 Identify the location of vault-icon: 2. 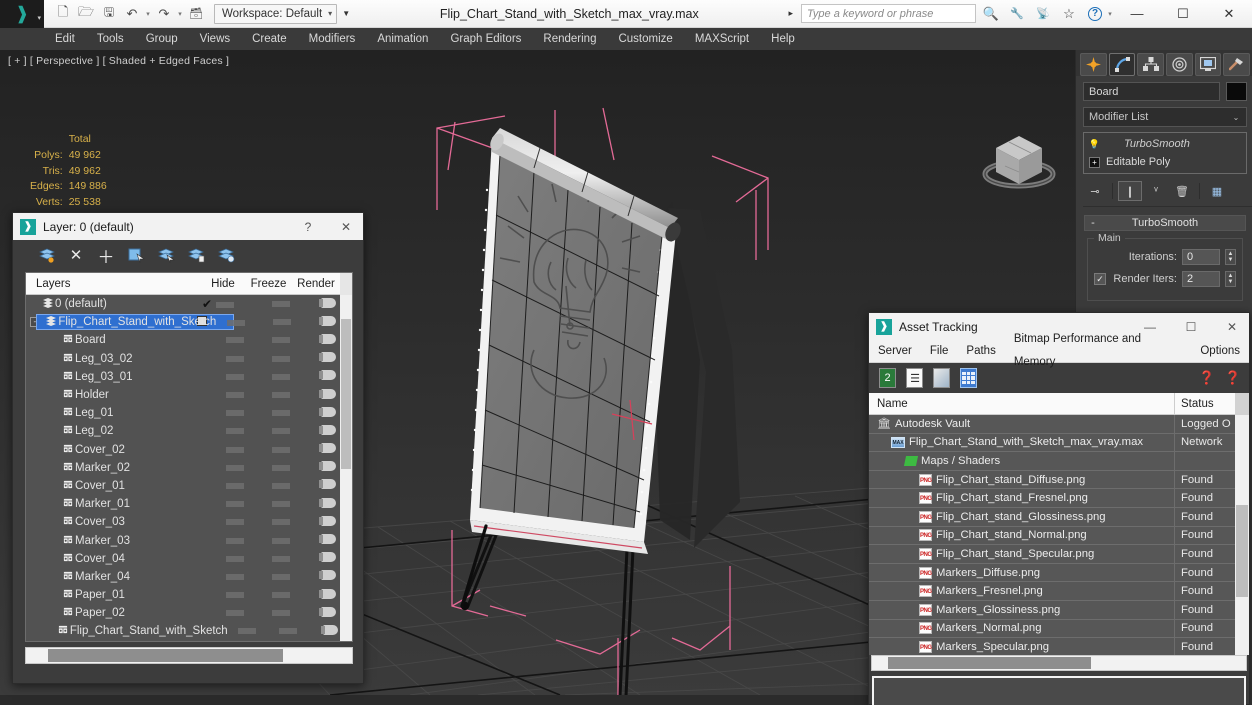
(887, 378).